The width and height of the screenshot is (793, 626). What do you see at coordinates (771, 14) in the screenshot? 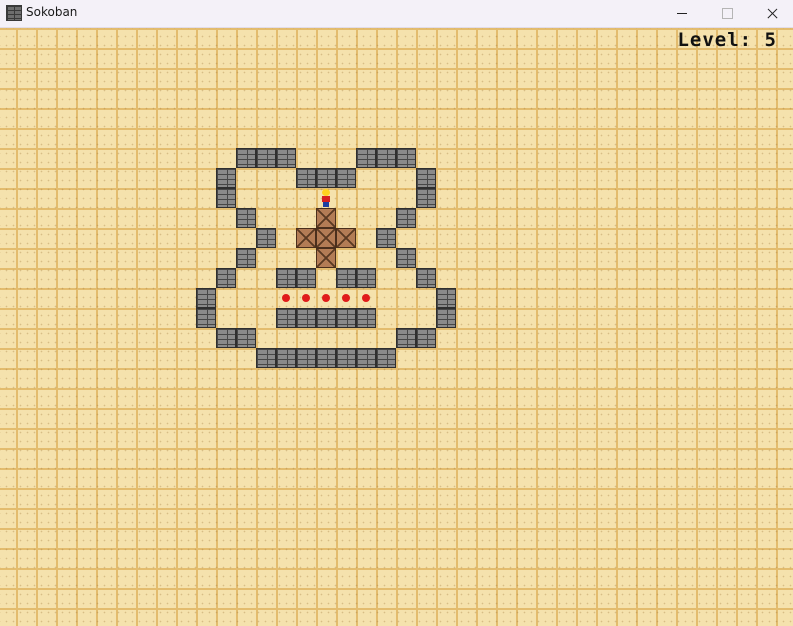
I see `close-button` at bounding box center [771, 14].